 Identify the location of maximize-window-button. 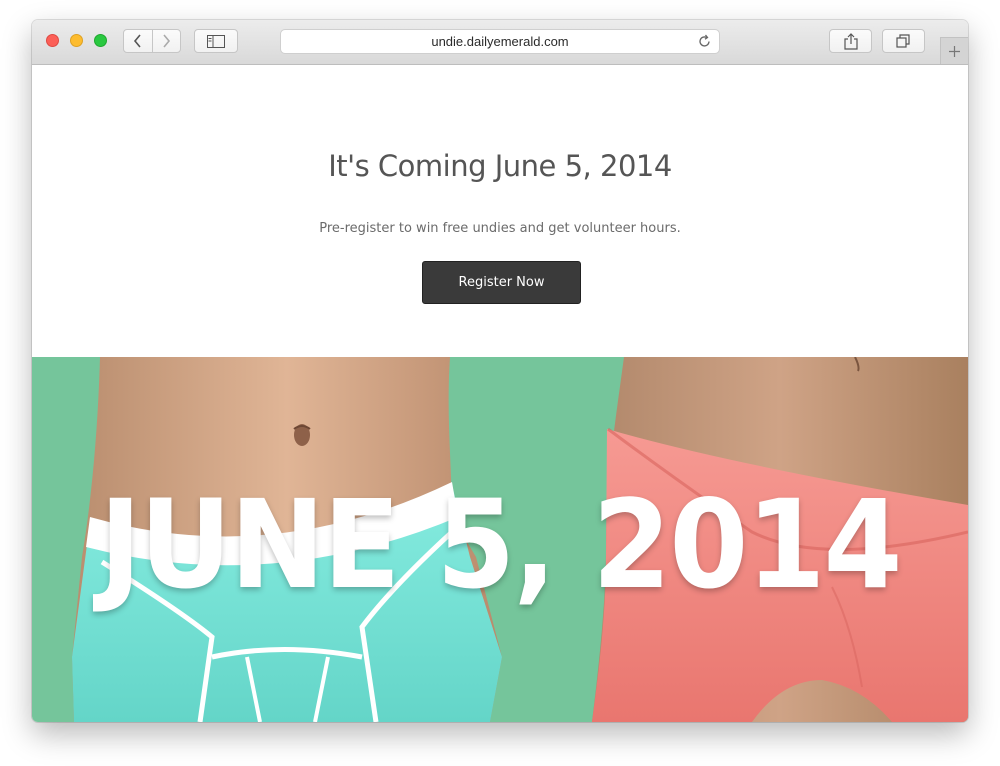
(100, 40).